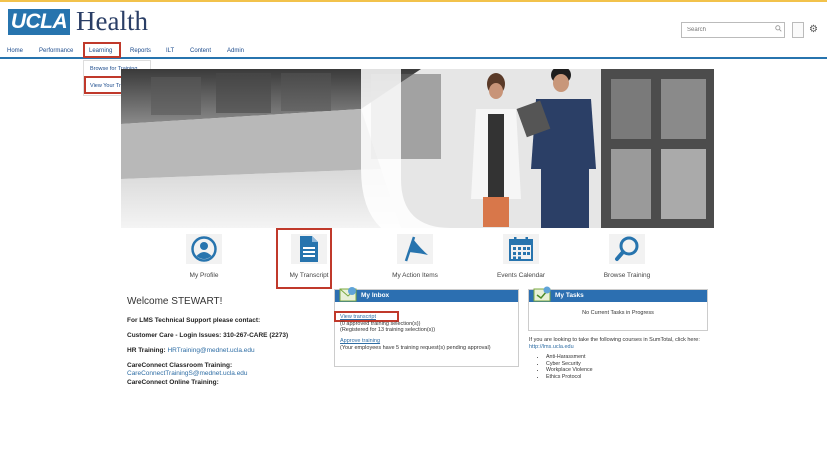  What do you see at coordinates (187, 374) in the screenshot?
I see `cc-email-link: CareConnectTrainingS@mednet.ucla.edu` at bounding box center [187, 374].